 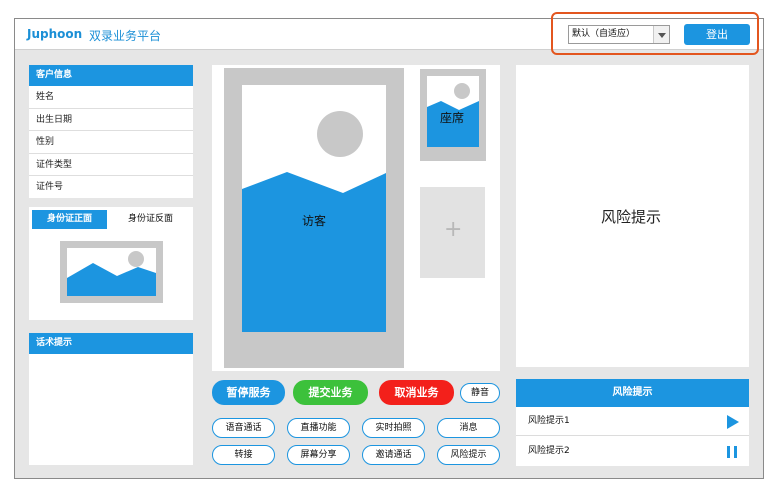 I want to click on chevron-down-icon, so click(x=661, y=34).